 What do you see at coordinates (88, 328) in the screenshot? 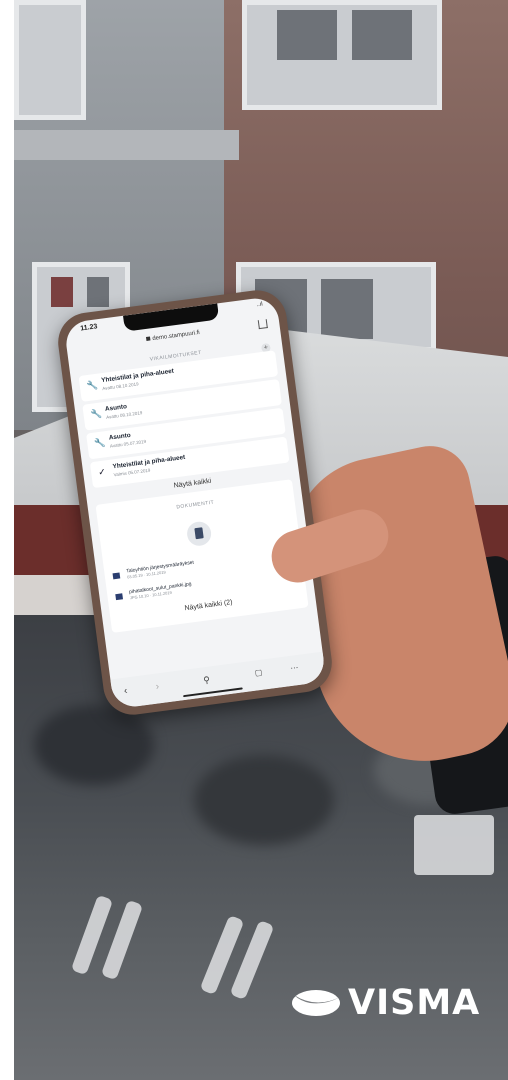
I see `status-time: 11.23` at bounding box center [88, 328].